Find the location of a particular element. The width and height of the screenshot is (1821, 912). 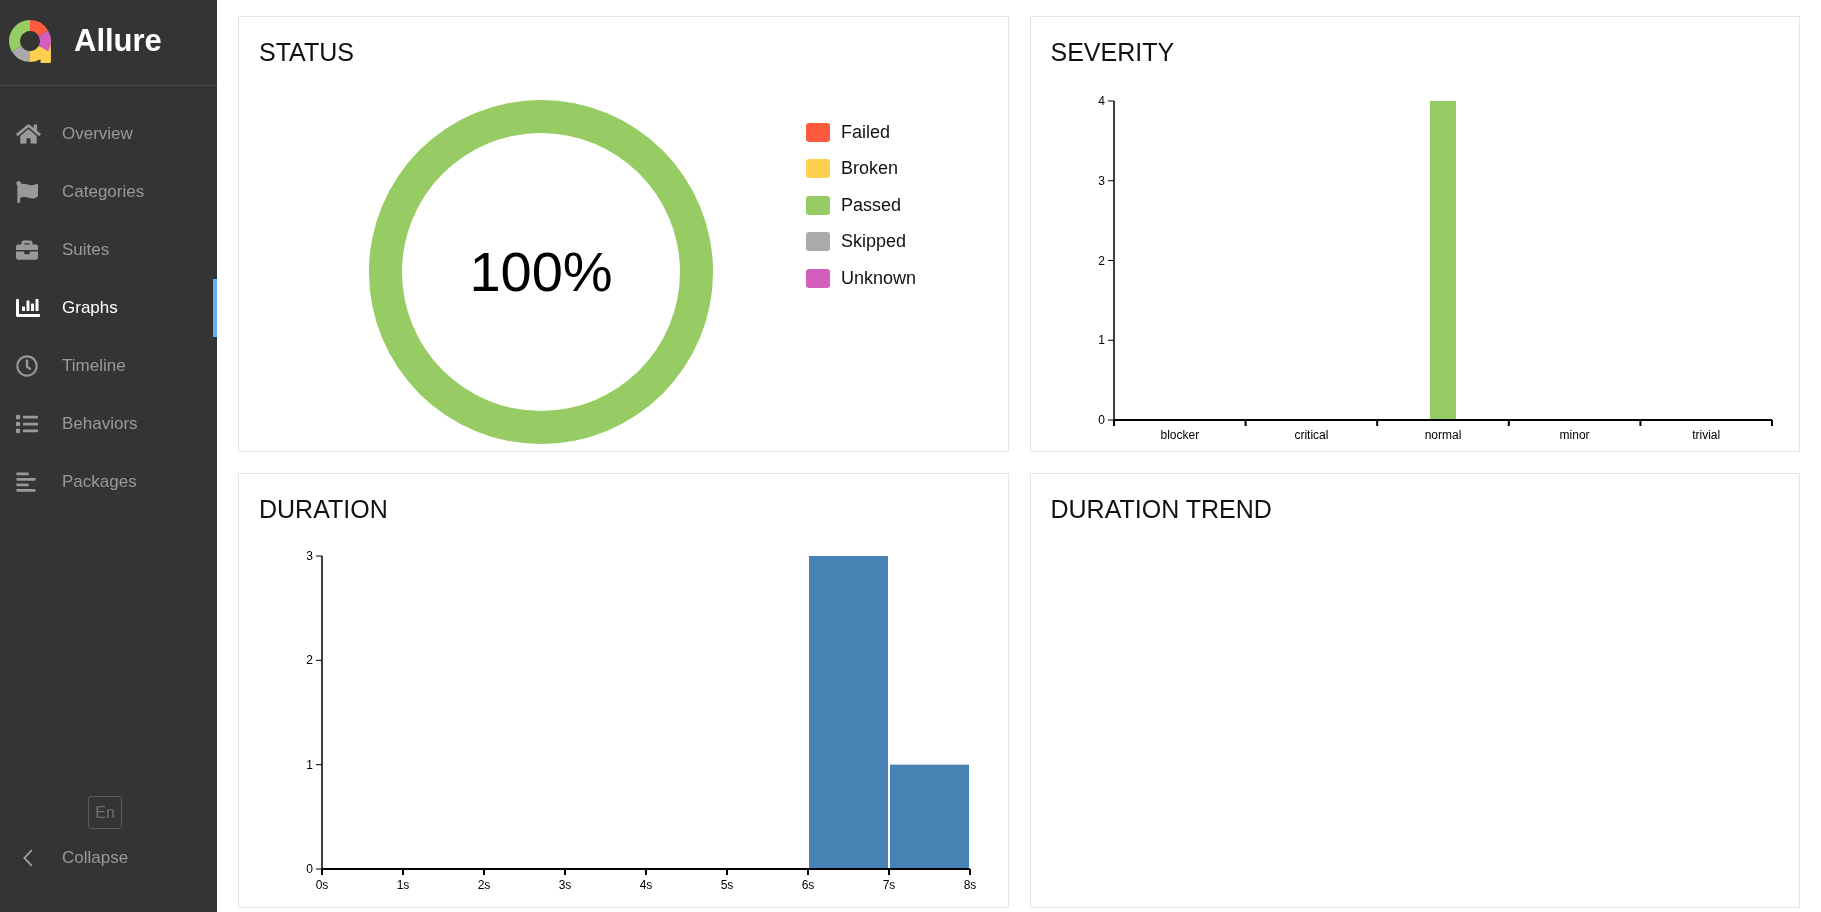

tick-label: blocker is located at coordinates (1179, 435).